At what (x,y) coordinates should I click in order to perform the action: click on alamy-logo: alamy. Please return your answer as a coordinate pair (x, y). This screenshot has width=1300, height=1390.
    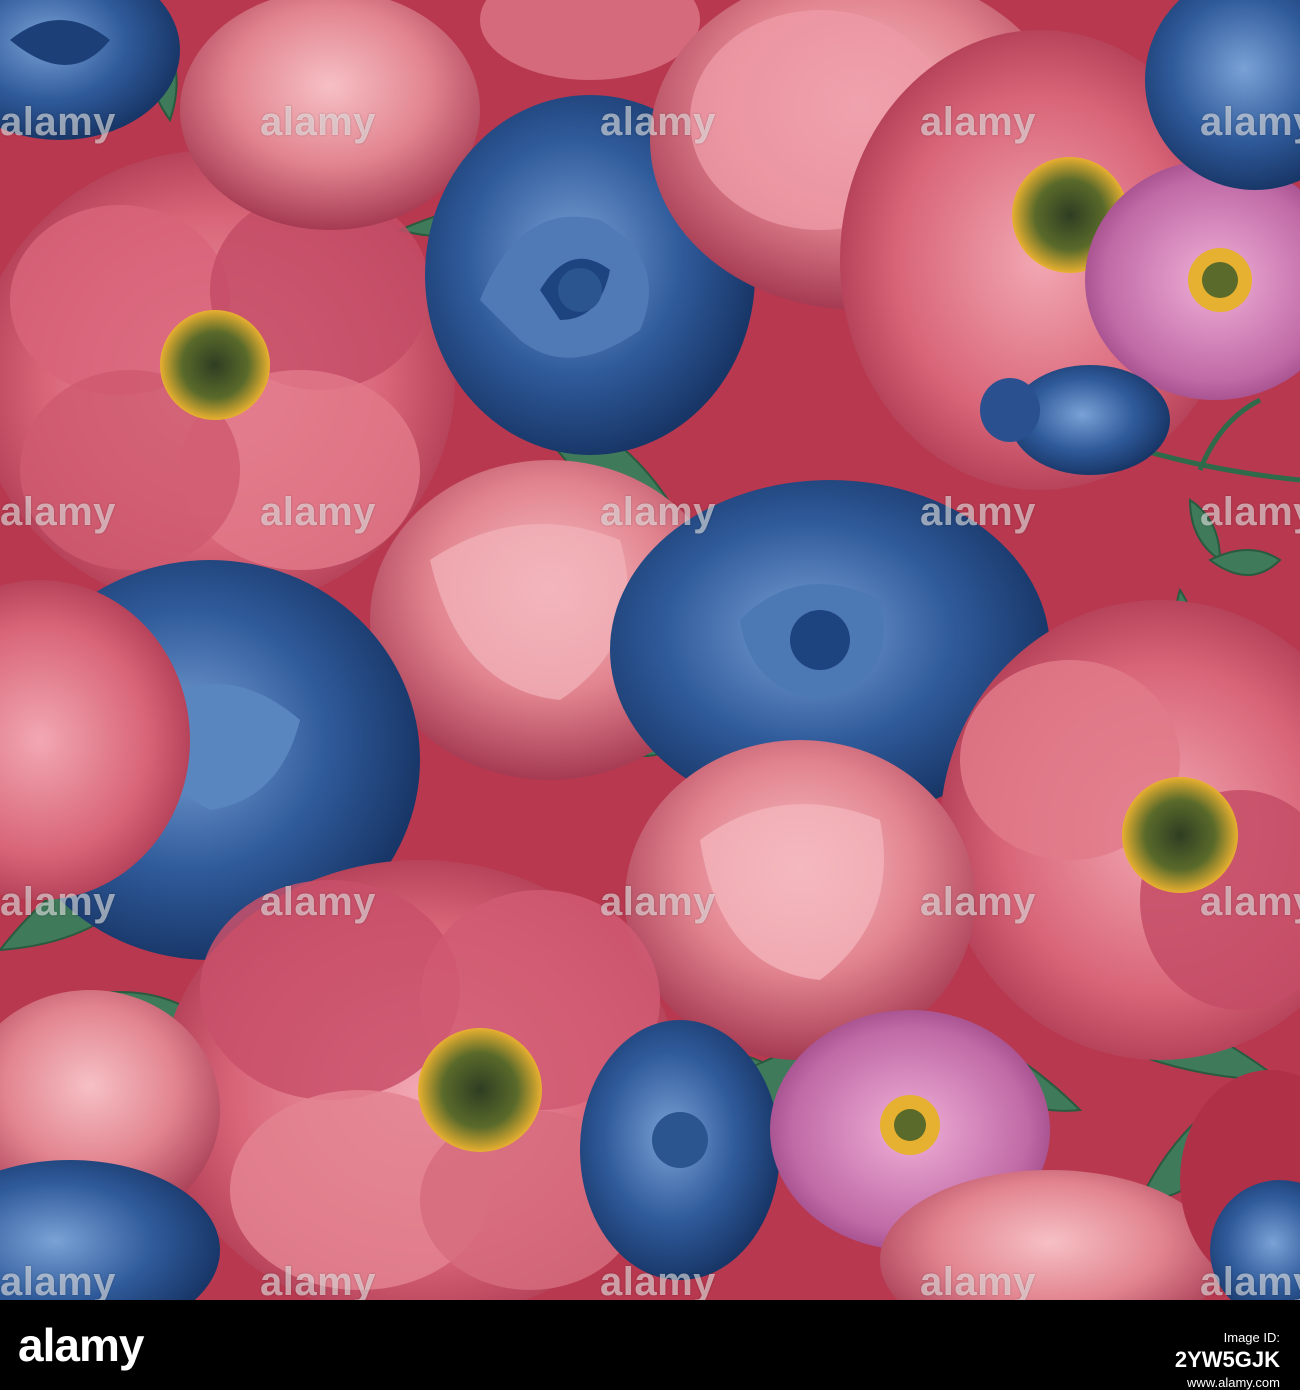
    Looking at the image, I should click on (81, 1345).